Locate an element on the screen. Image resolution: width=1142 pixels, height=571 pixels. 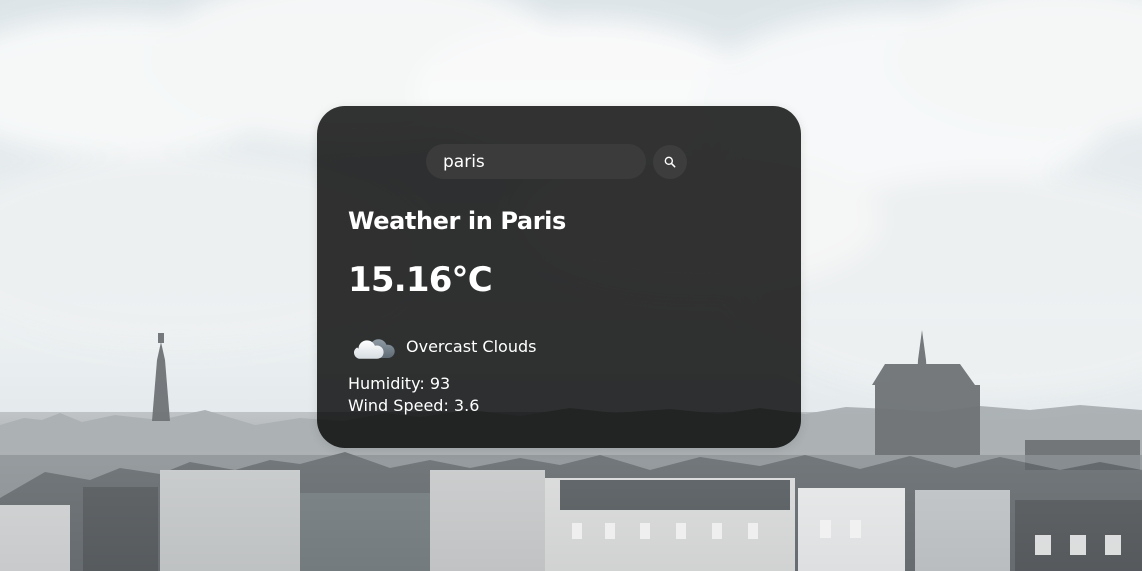
cloud-icon is located at coordinates (374, 349).